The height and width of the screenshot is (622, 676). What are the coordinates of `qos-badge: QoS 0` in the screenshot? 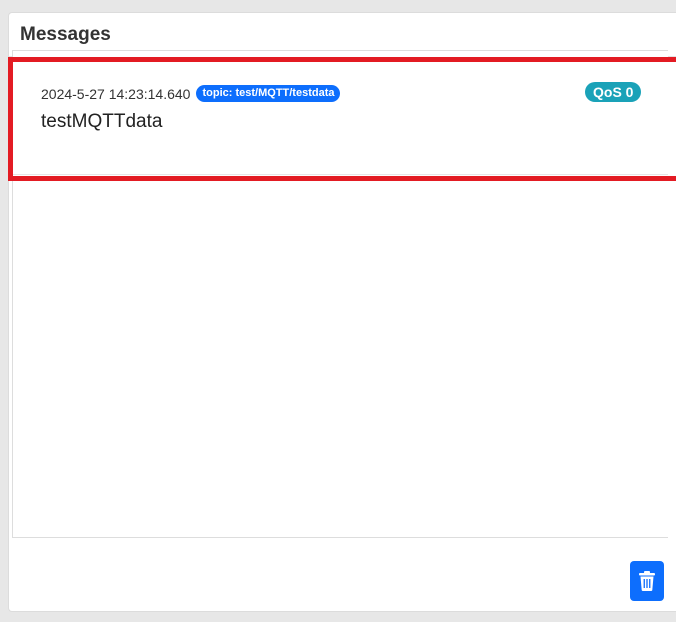 It's located at (613, 92).